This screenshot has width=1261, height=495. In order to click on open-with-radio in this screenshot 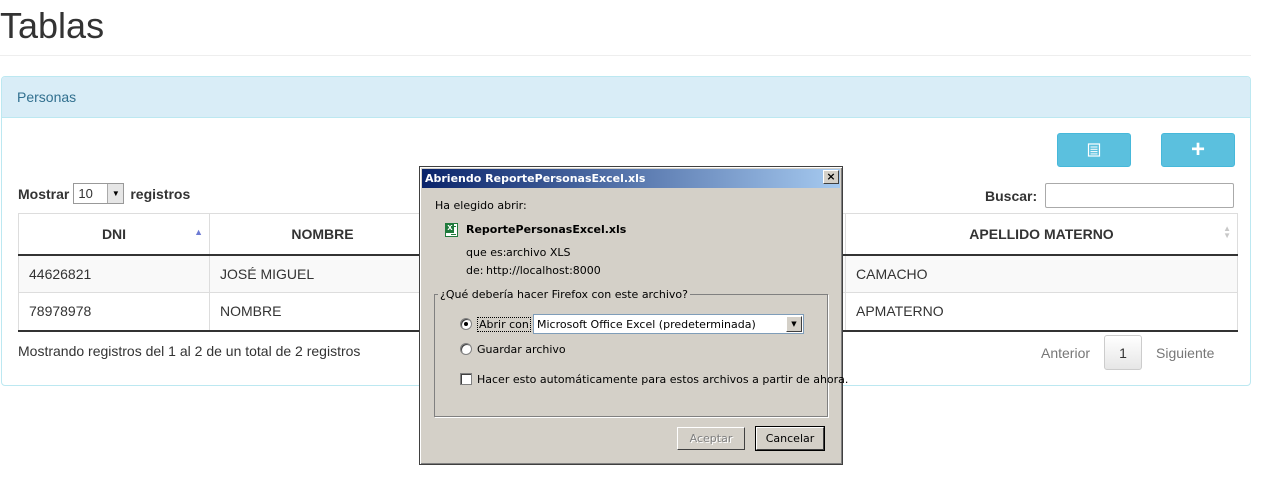, I will do `click(466, 324)`.